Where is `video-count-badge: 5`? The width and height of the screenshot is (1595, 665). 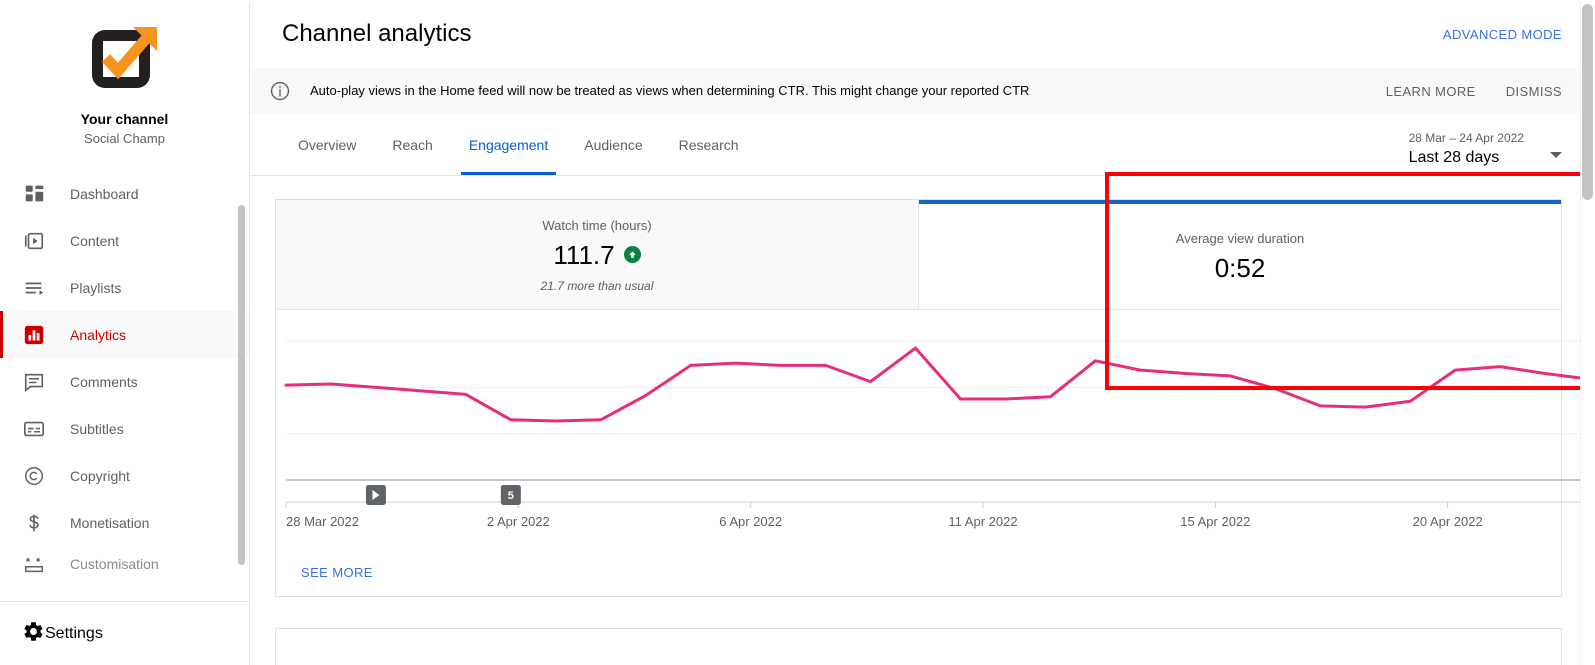
video-count-badge: 5 is located at coordinates (510, 495).